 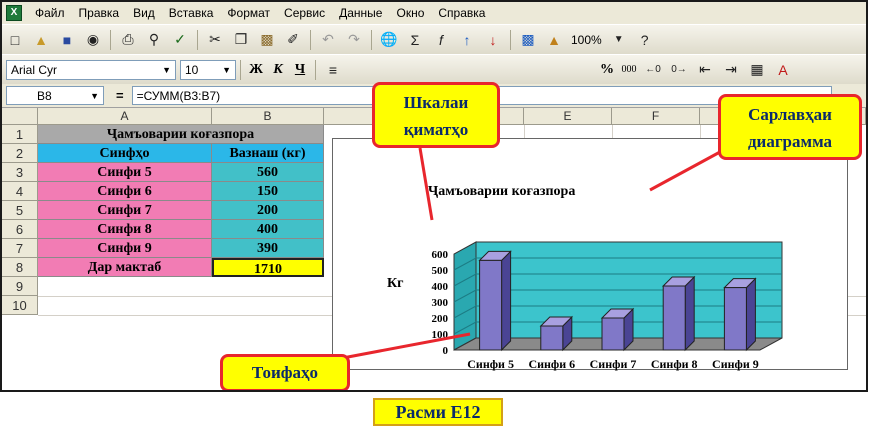 What do you see at coordinates (436, 115) in the screenshot?
I see `callout-scale: Шкалаи қиматҳо` at bounding box center [436, 115].